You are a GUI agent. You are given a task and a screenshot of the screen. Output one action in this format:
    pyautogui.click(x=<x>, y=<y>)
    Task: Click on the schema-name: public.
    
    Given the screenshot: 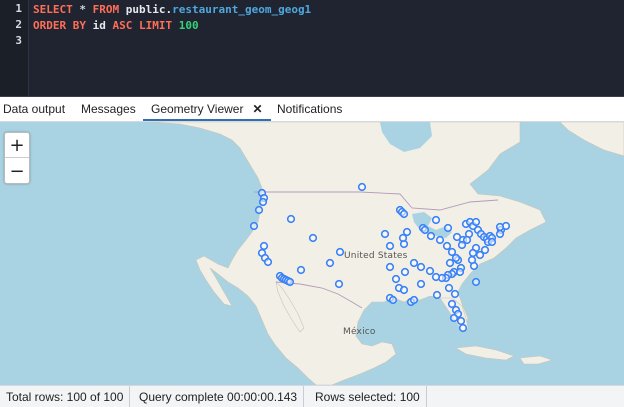 What is the action you would take?
    pyautogui.click(x=149, y=9)
    